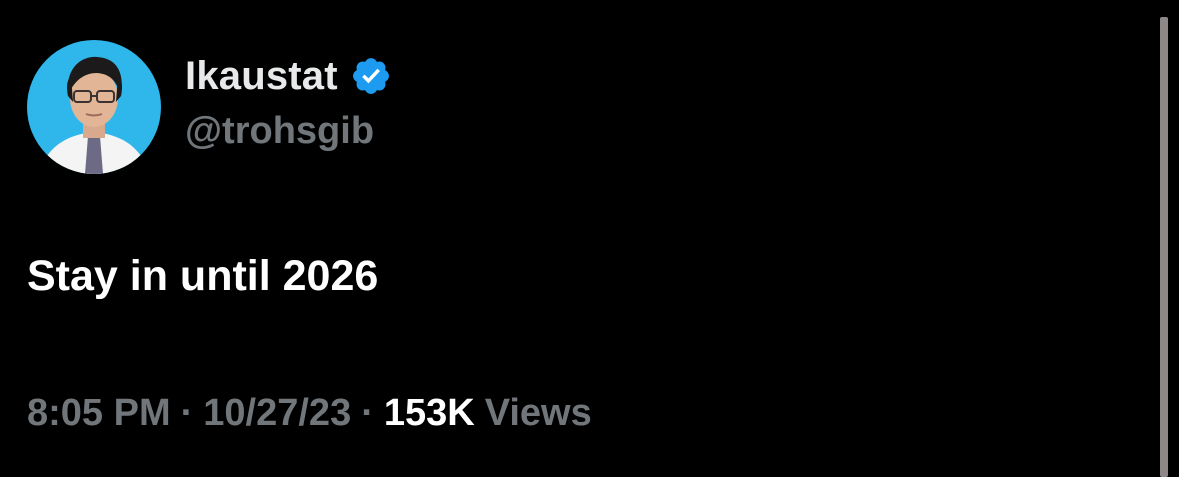 The height and width of the screenshot is (477, 1179). I want to click on tweet-time: 8:05 PM, so click(99, 413).